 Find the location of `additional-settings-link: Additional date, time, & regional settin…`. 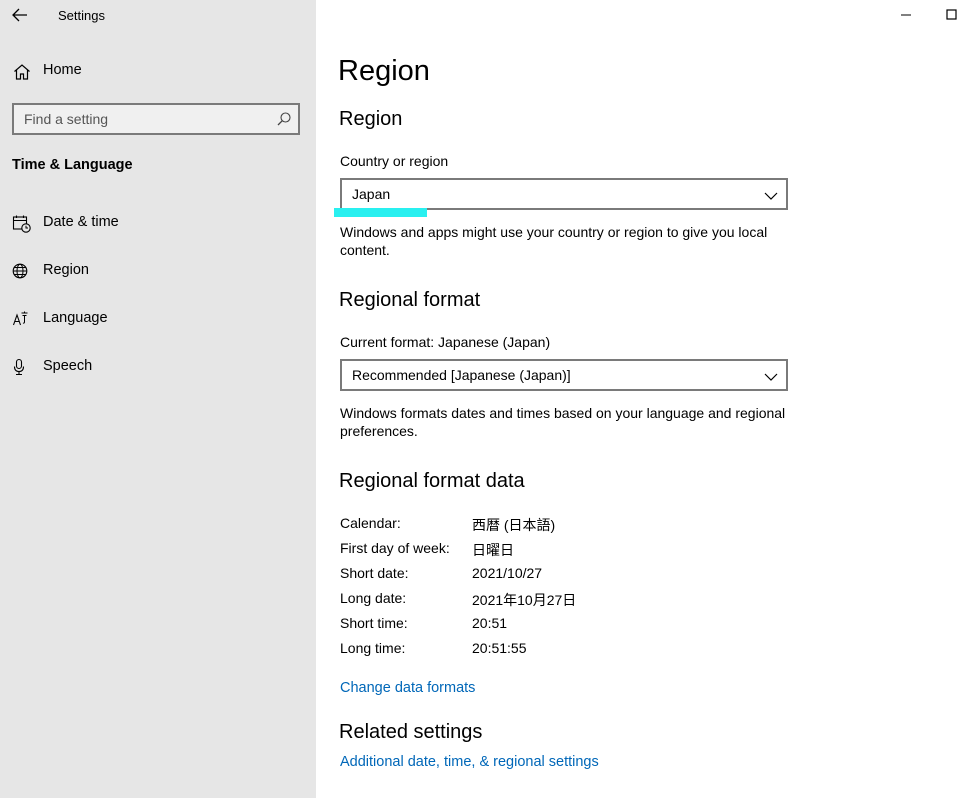

additional-settings-link: Additional date, time, & regional settin… is located at coordinates (469, 762).